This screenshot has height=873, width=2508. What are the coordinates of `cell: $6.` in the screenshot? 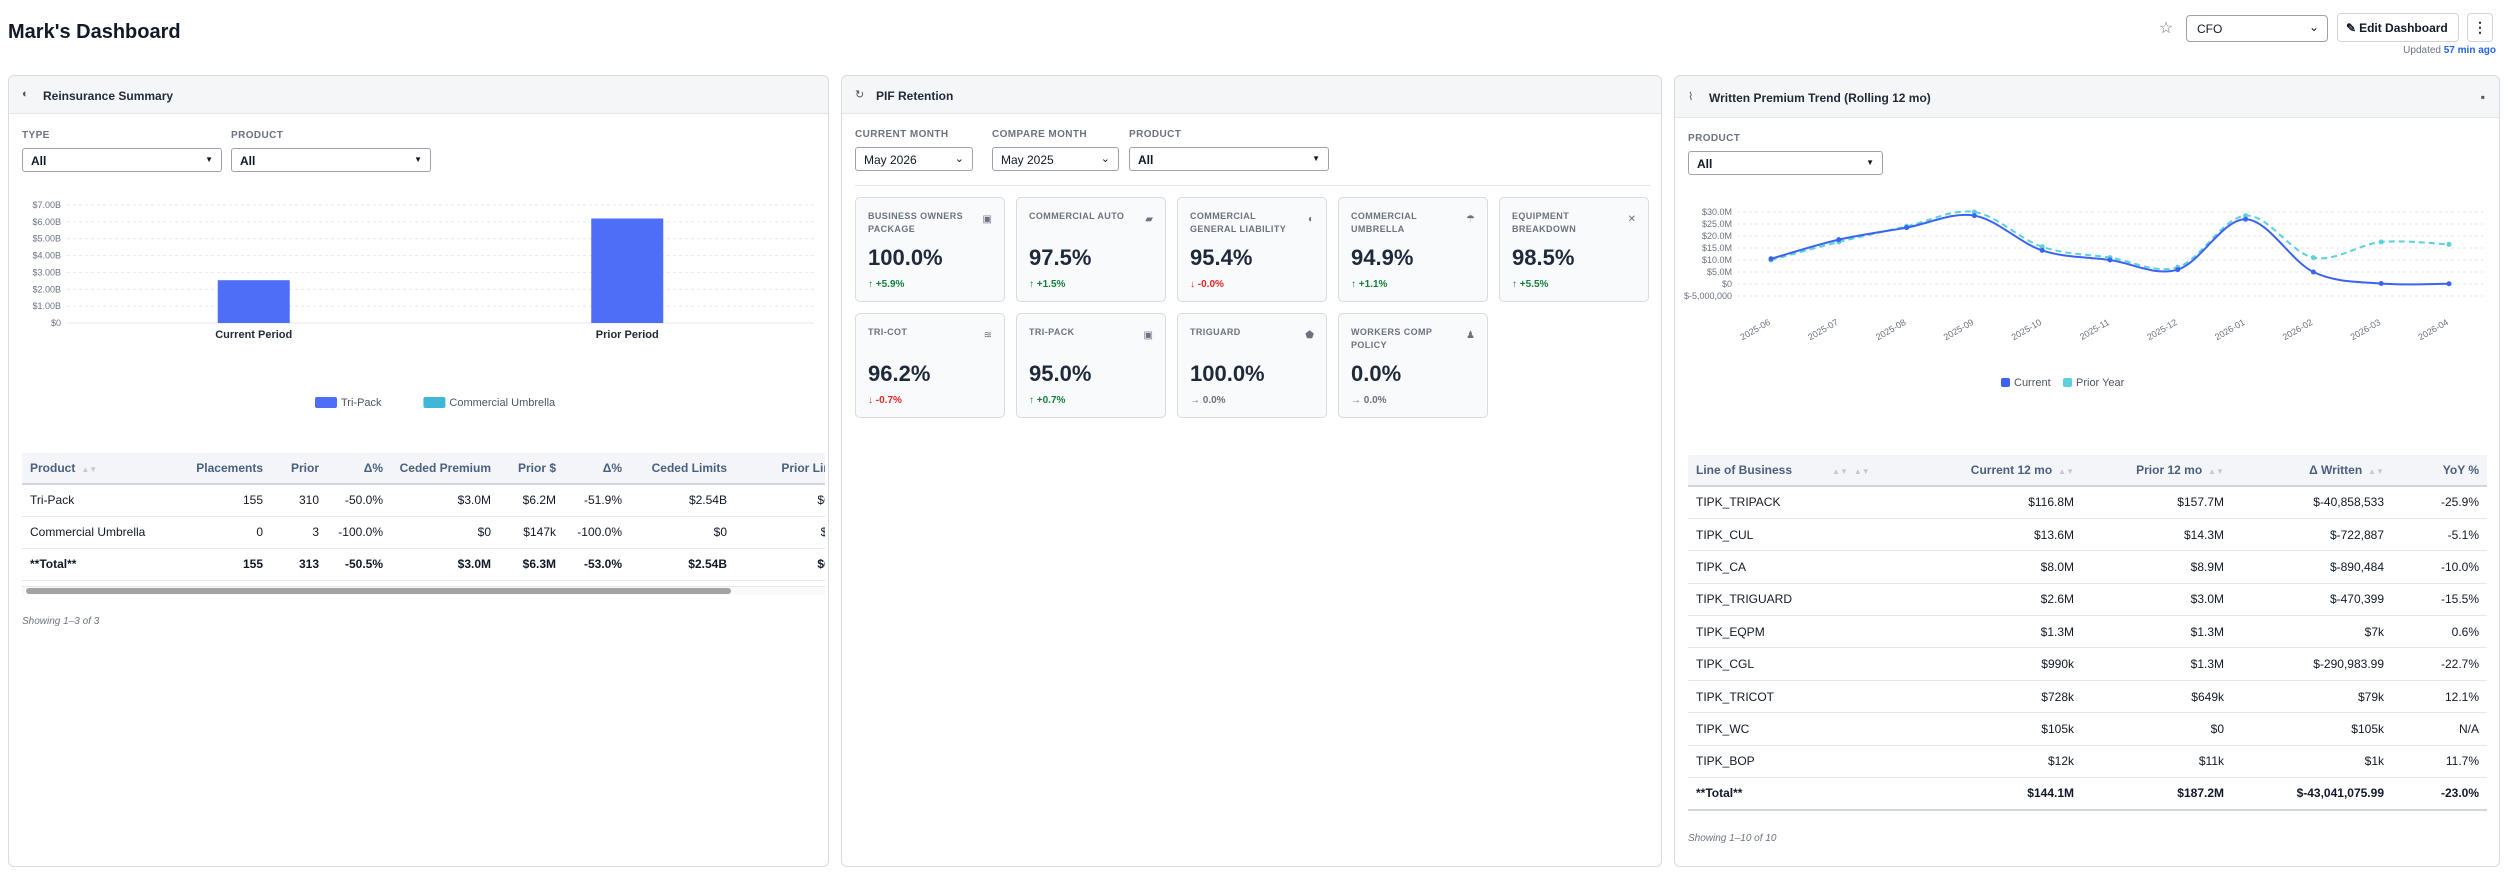 It's located at (780, 564).